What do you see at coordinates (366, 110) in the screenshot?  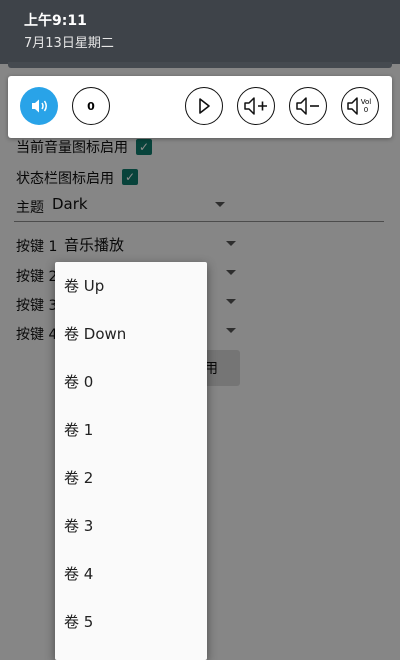 I see `vol-zero-text: 0` at bounding box center [366, 110].